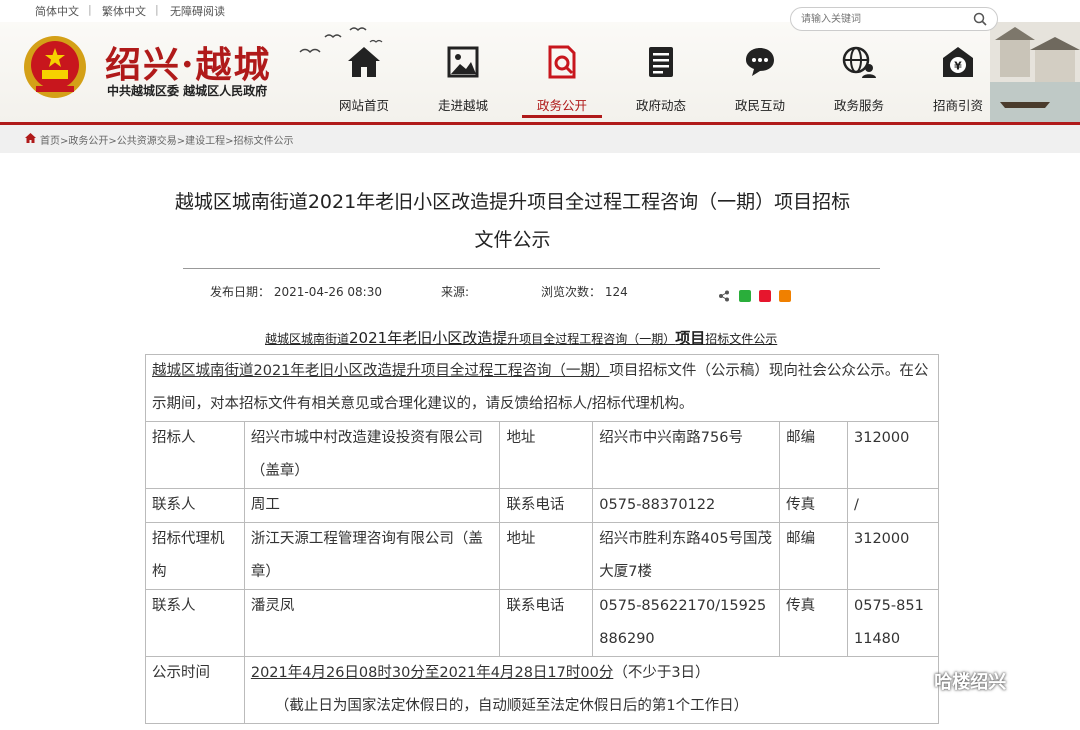 Image resolution: width=1080 pixels, height=730 pixels. I want to click on title-line: 越城区城南街道2021年老旧小区改造提升项目全过程工程咨询（一期）项目招标, so click(512, 202).